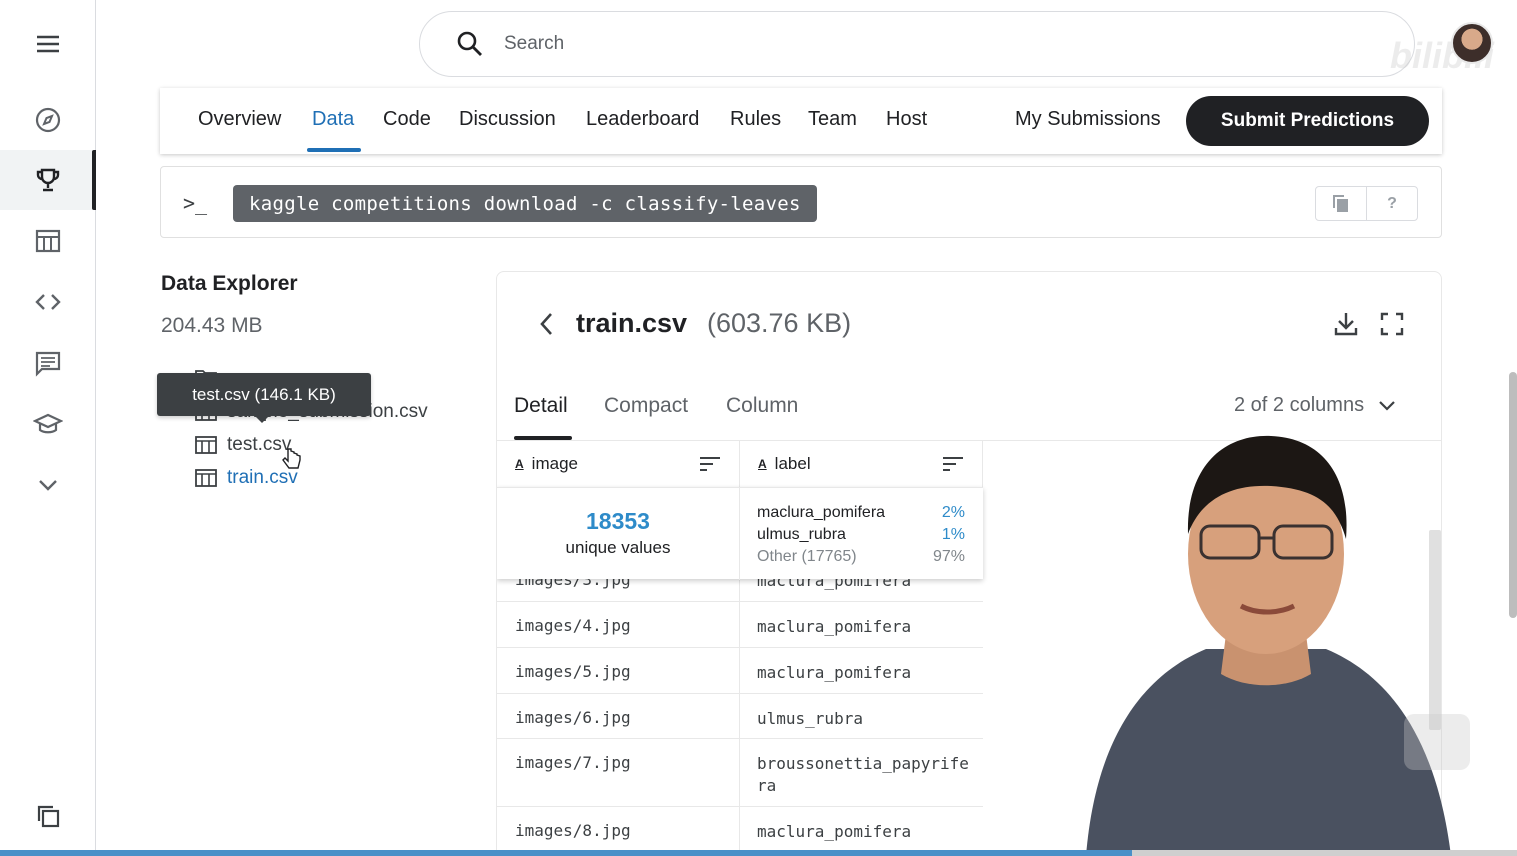 Image resolution: width=1517 pixels, height=856 pixels. I want to click on table-row: images/6.jpg ulmus_rubra, so click(740, 716).